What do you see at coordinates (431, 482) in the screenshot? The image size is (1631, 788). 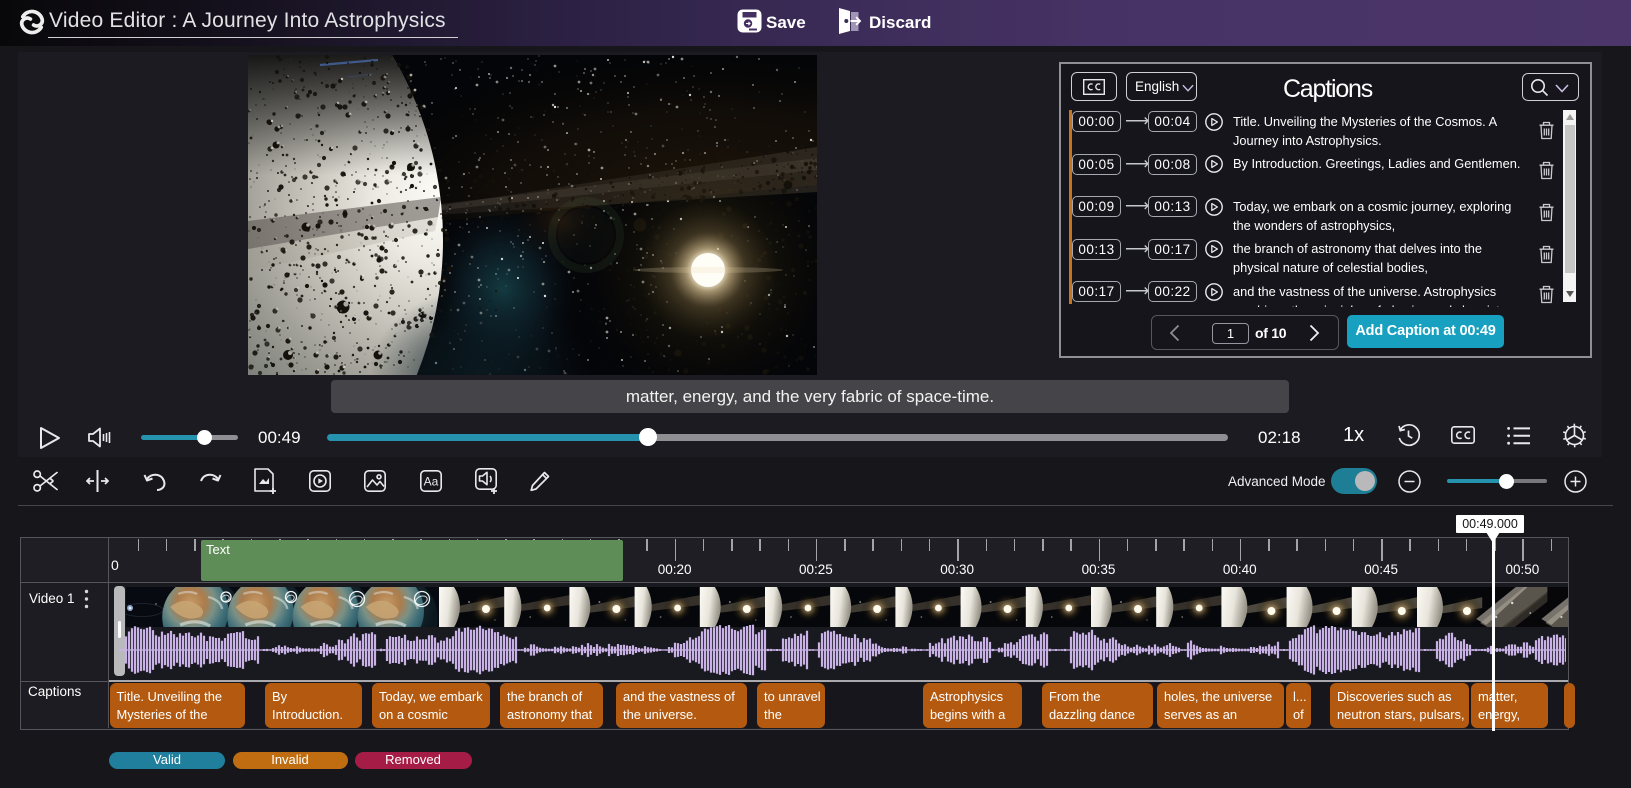 I see `svg-text: Aa` at bounding box center [431, 482].